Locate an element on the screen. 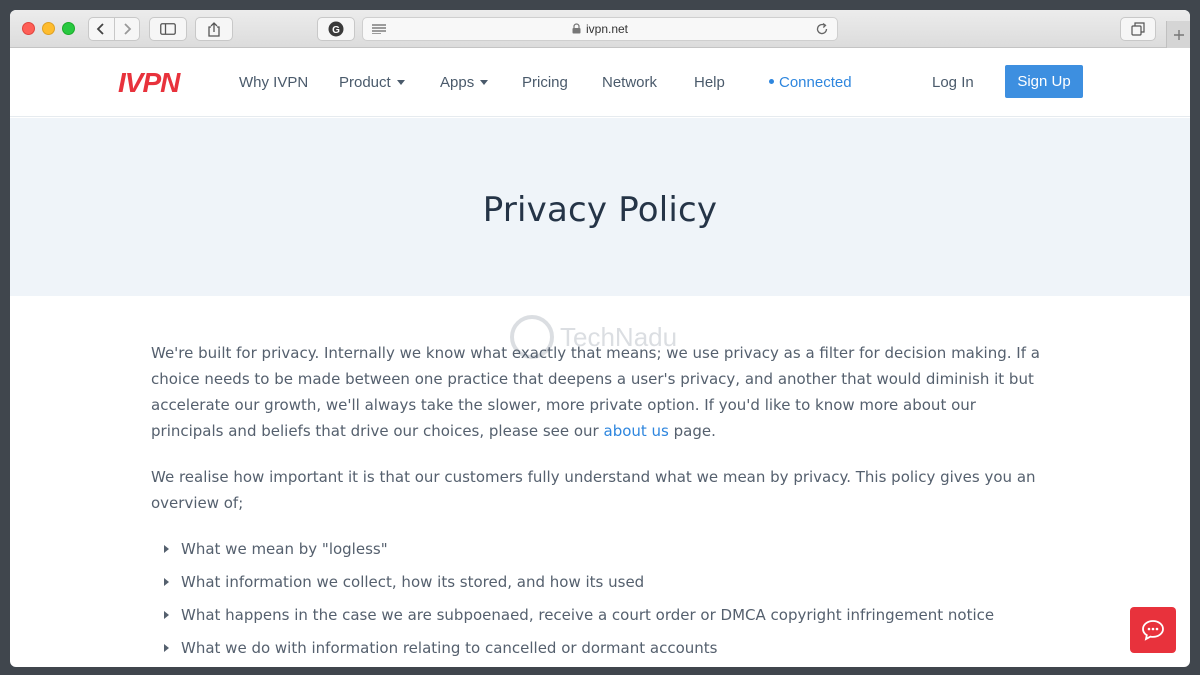 The image size is (1200, 675). sidebar-icon is located at coordinates (168, 29).